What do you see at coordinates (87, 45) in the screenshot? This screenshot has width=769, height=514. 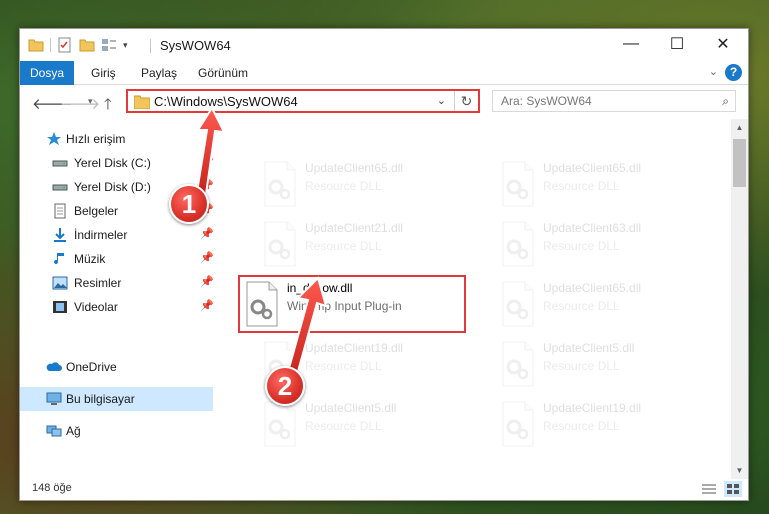 I see `new-folder-icon` at bounding box center [87, 45].